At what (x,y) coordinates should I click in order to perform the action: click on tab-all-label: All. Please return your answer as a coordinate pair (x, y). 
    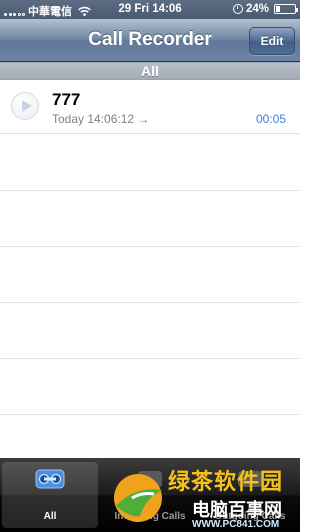
    Looking at the image, I should click on (50, 516).